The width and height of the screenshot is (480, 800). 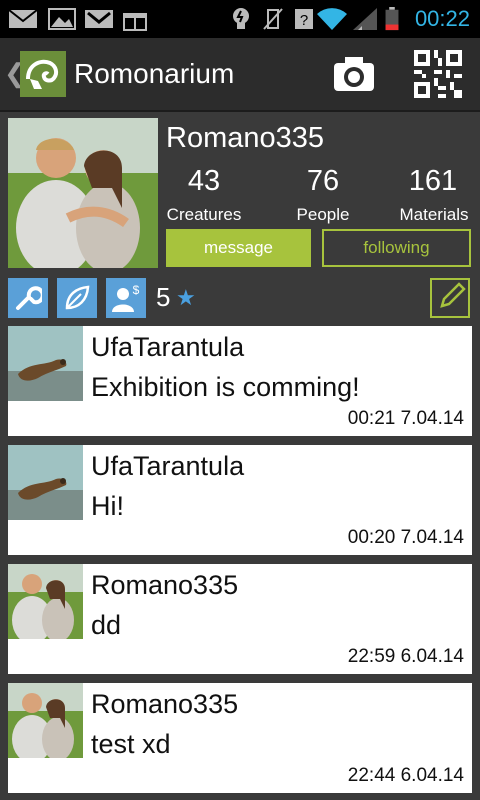 I want to click on stat-materials-count: 161, so click(x=429, y=181).